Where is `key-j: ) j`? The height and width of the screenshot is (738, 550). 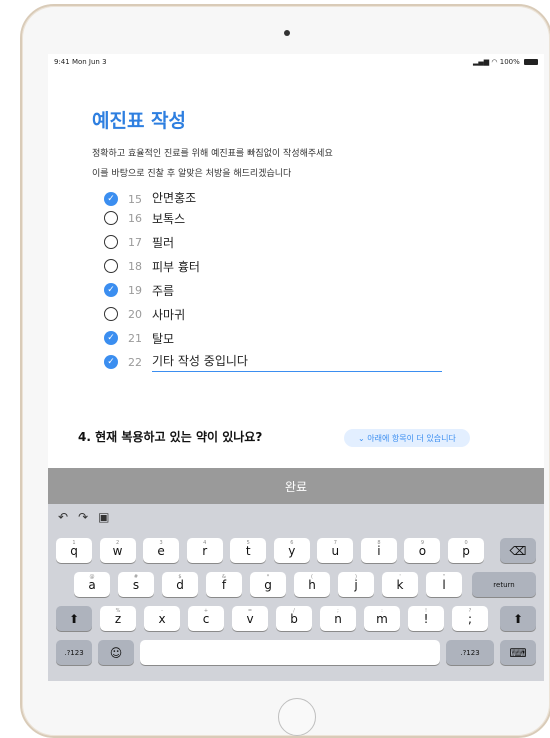
key-j: ) j is located at coordinates (356, 584).